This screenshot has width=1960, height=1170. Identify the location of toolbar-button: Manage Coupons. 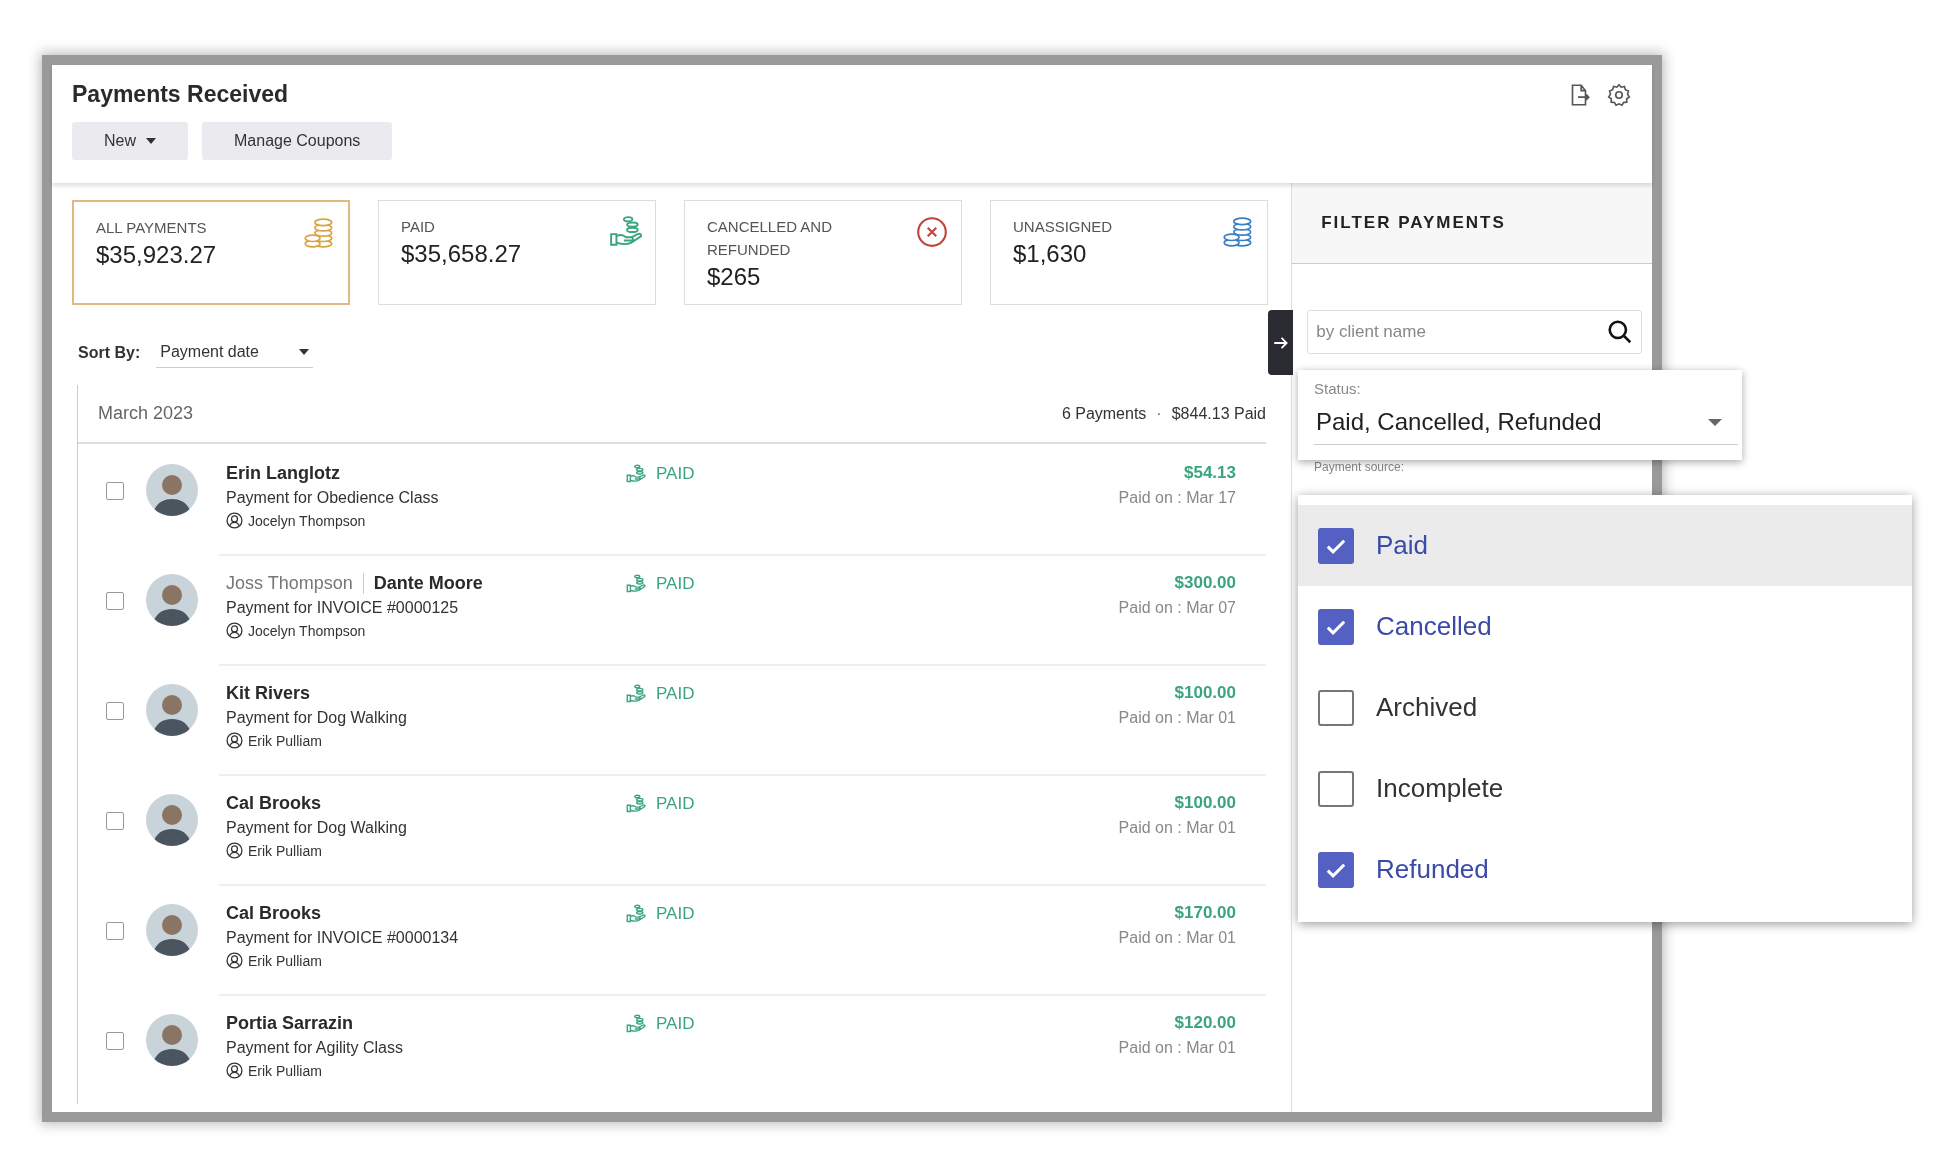
(297, 141).